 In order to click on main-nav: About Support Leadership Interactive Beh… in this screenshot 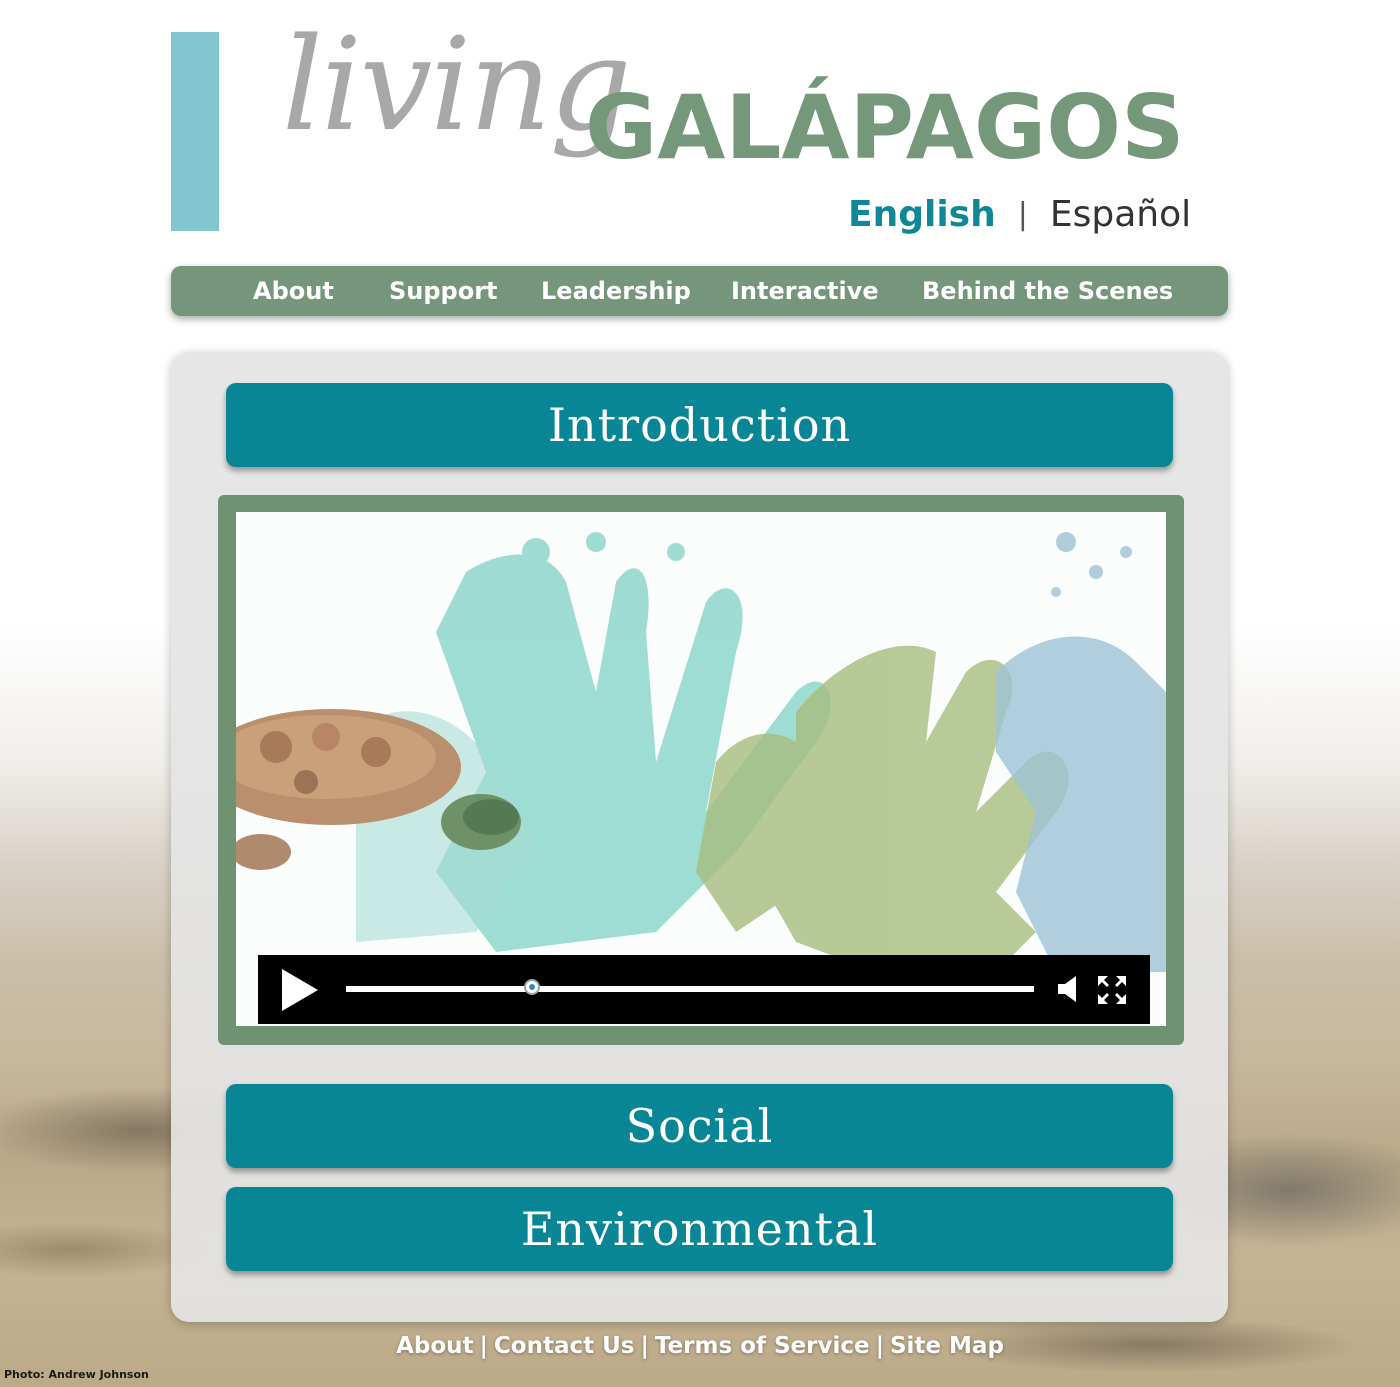, I will do `click(699, 291)`.